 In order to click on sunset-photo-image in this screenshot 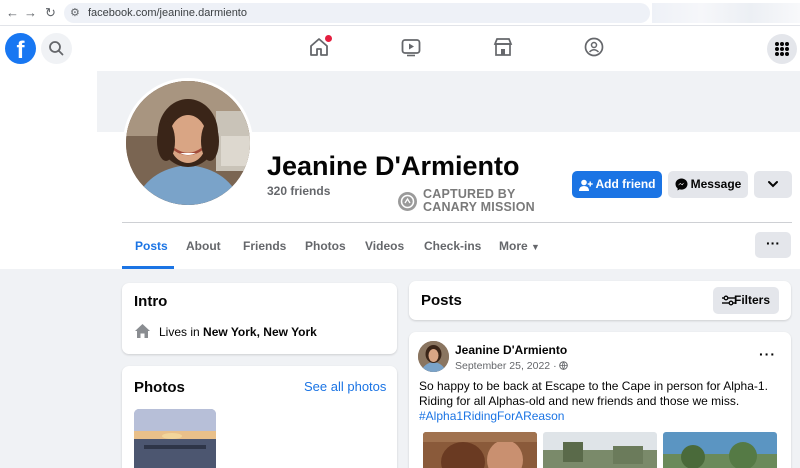, I will do `click(175, 438)`.